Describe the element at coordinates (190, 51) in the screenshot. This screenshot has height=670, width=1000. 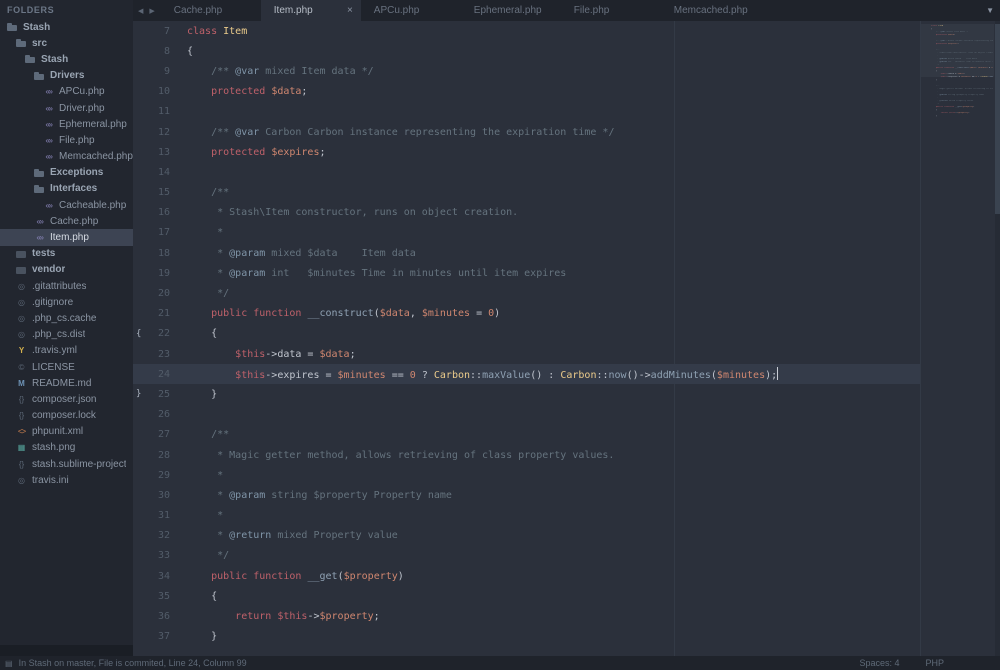
I see `code-text: {` at that location.